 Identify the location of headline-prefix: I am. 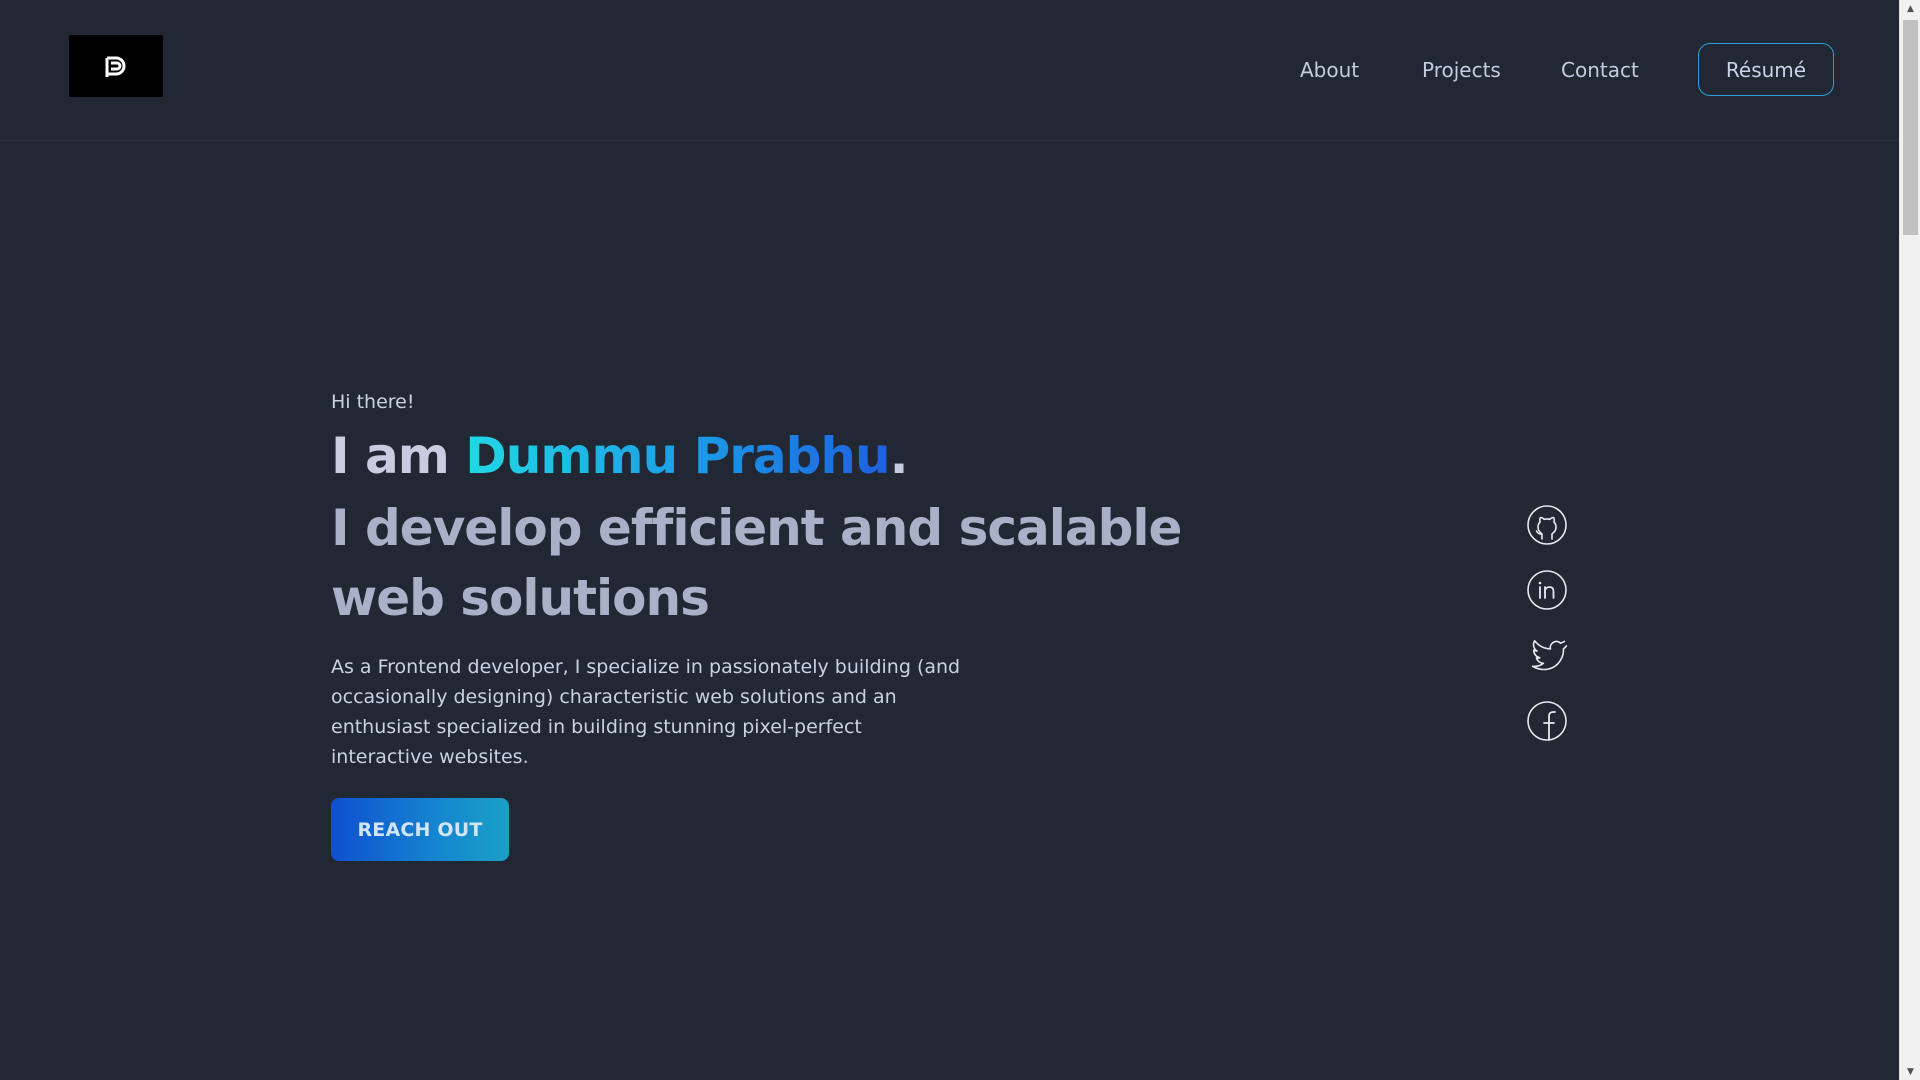
(398, 456).